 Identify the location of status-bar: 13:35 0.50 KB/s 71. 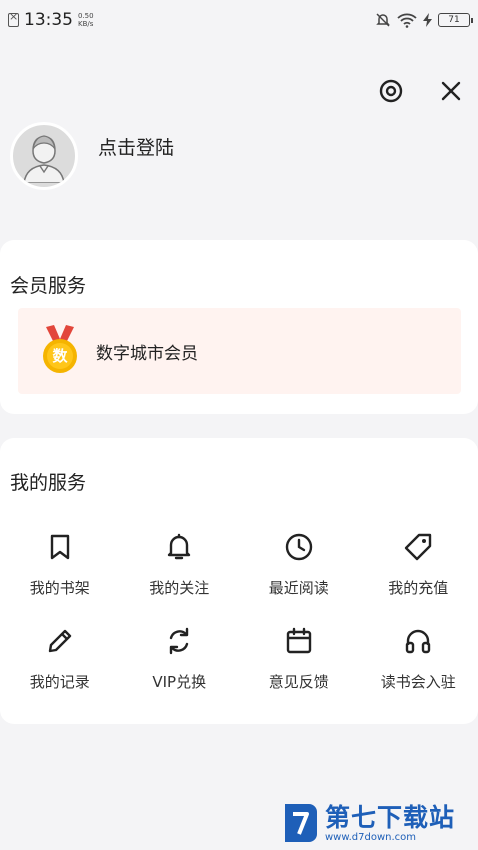
(239, 20).